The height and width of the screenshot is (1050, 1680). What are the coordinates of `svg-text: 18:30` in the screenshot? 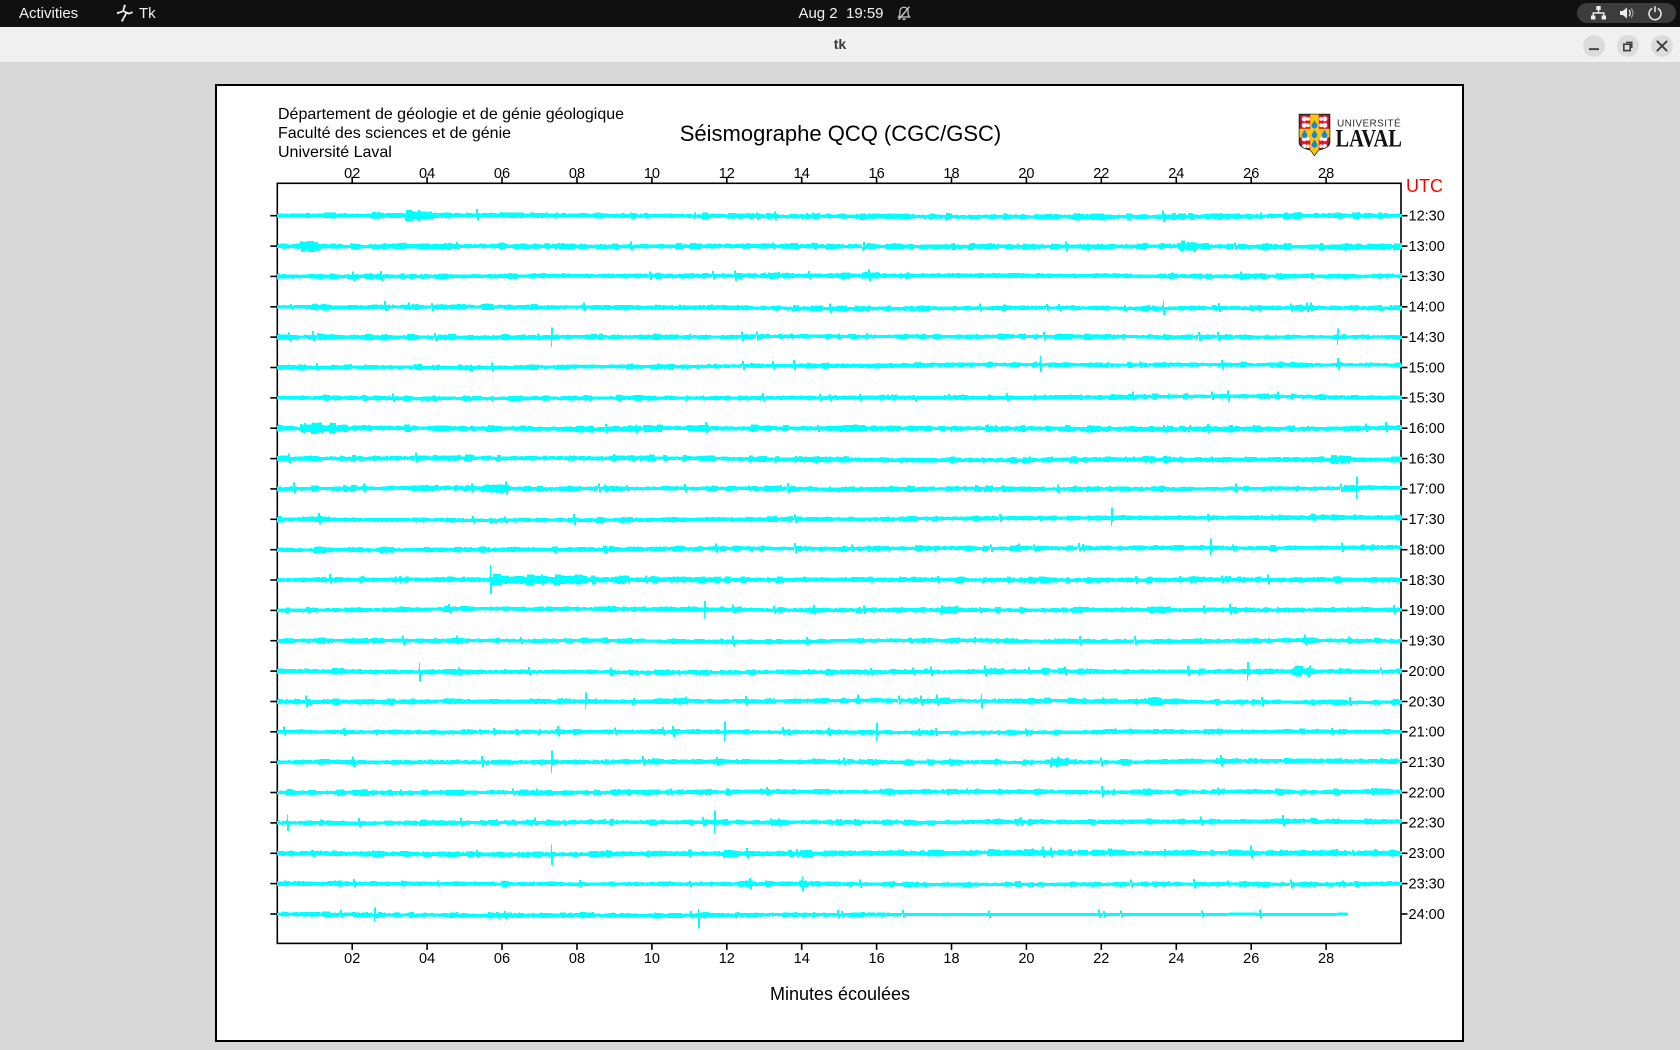 It's located at (1427, 581).